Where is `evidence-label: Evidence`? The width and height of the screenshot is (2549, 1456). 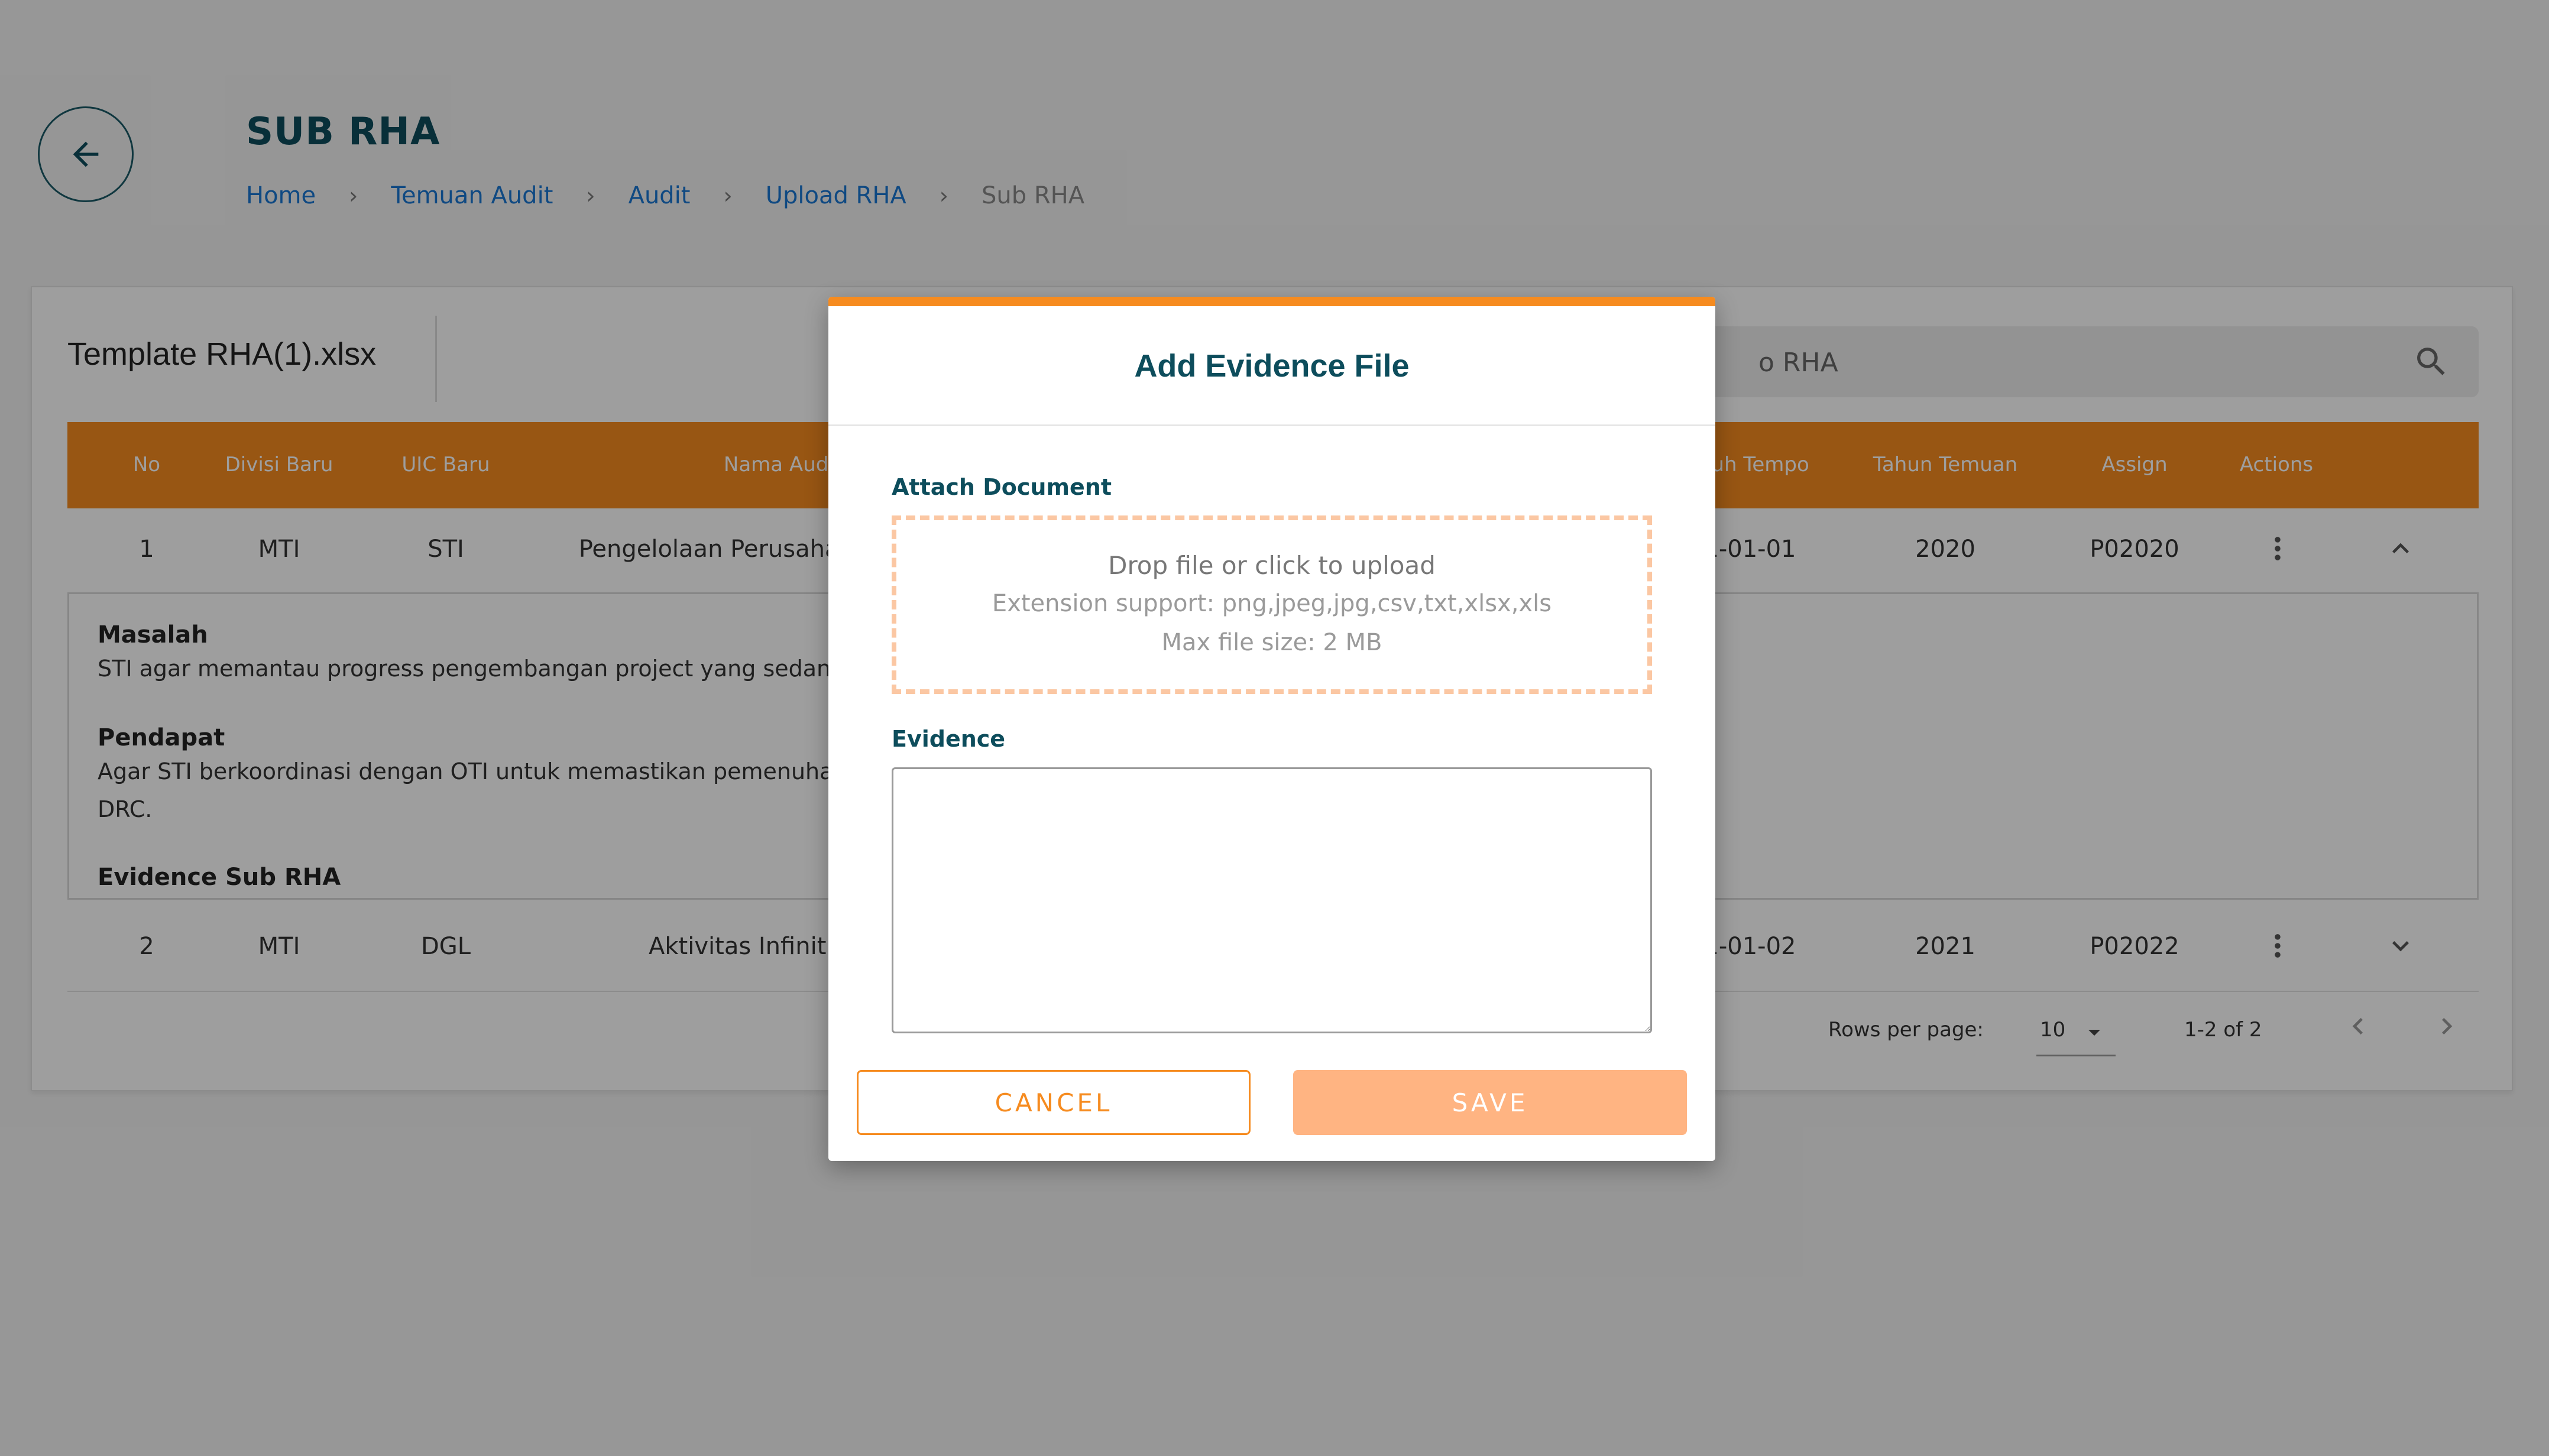
evidence-label: Evidence is located at coordinates (949, 739).